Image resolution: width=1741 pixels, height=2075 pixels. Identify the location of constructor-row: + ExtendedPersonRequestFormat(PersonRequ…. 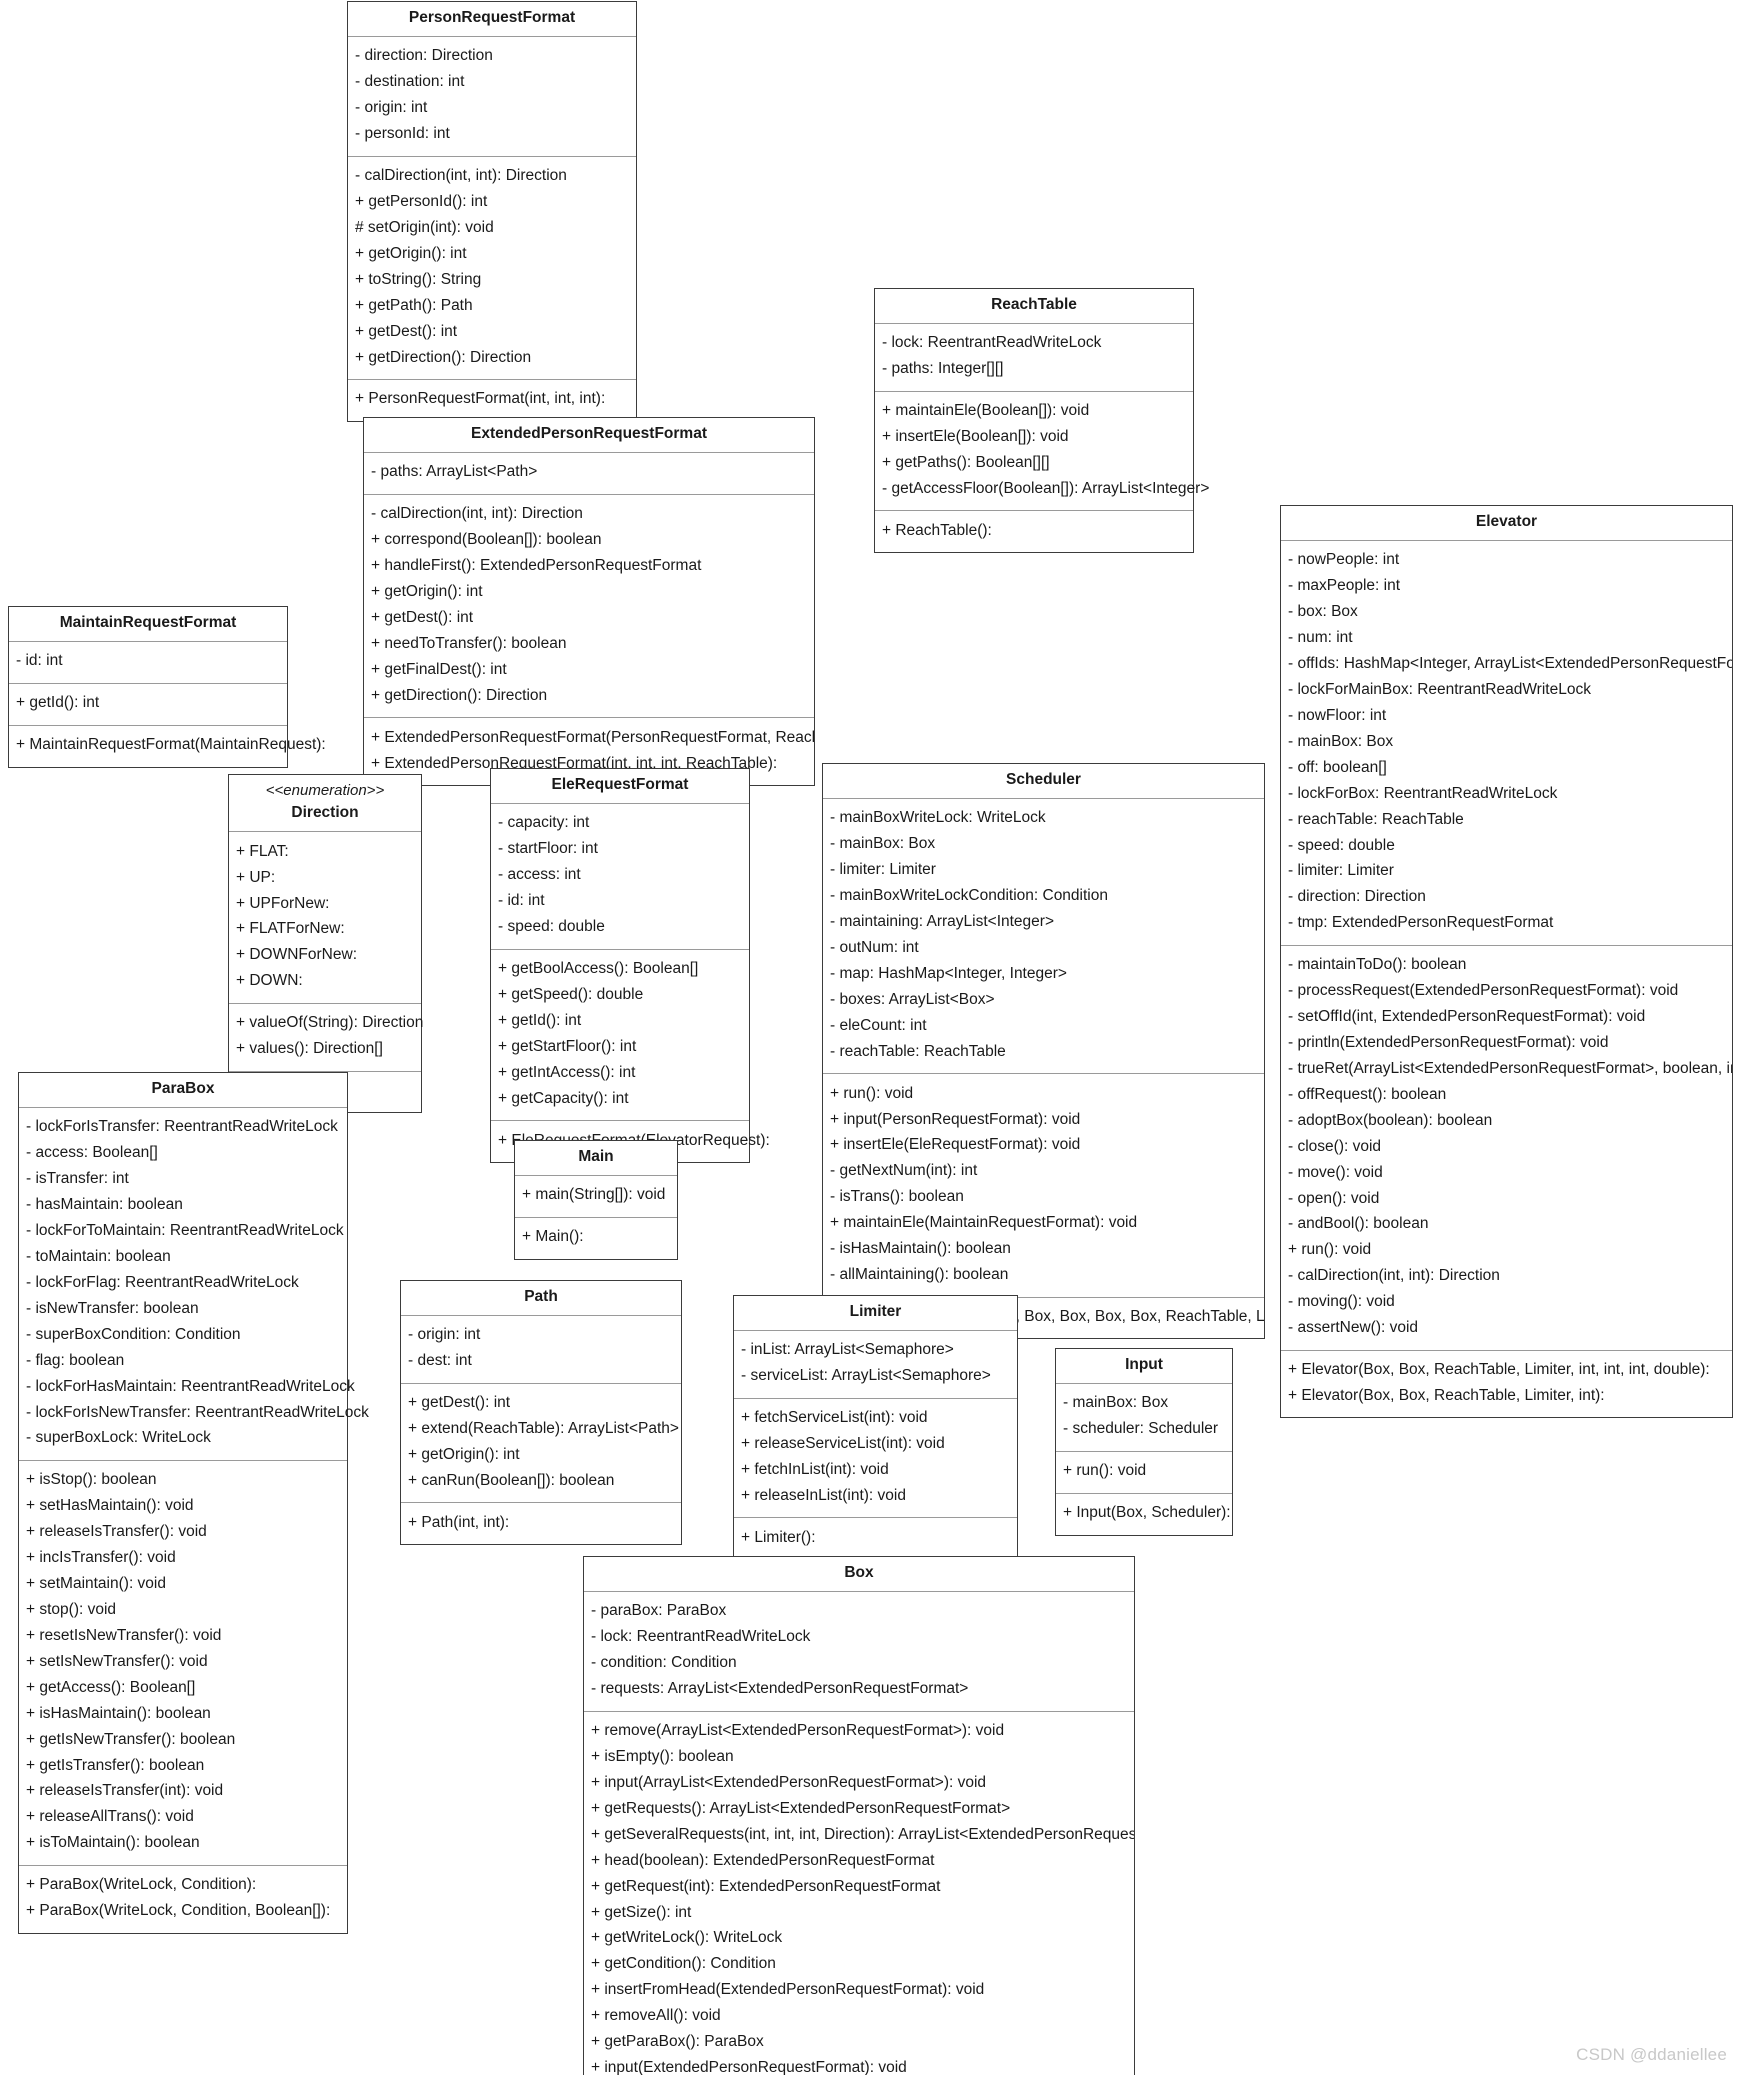
(592, 737).